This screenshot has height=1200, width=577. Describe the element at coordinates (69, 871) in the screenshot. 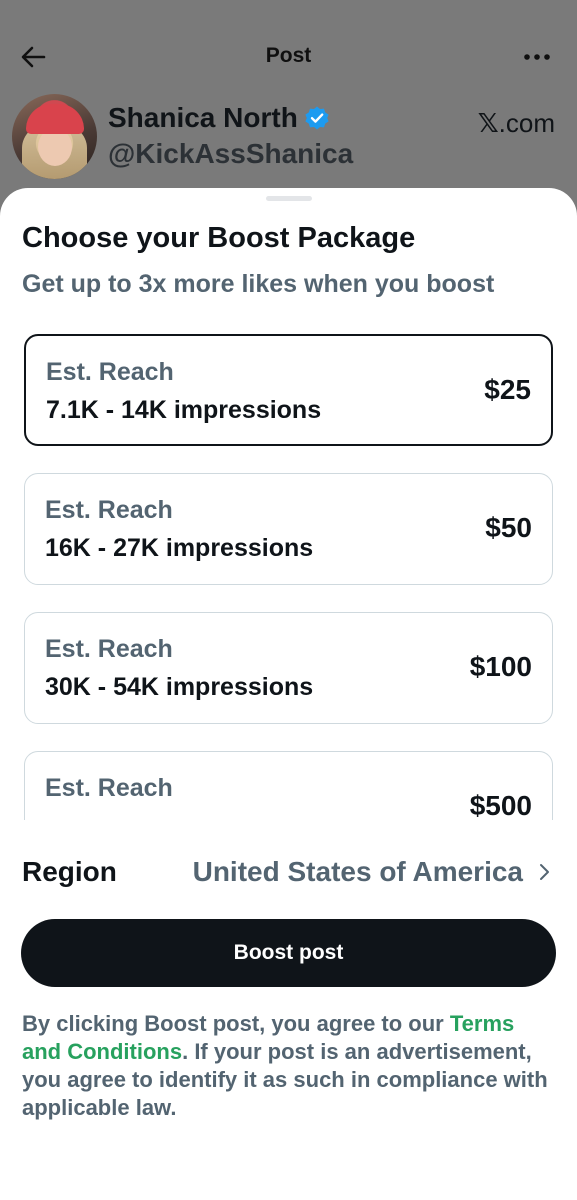

I see `region-label: Region` at that location.